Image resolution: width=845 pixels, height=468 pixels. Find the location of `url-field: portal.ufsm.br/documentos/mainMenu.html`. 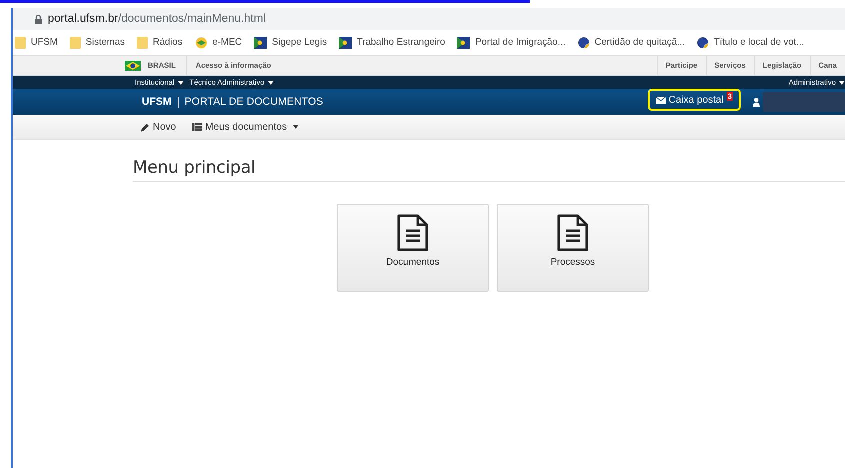

url-field: portal.ufsm.br/documentos/mainMenu.html is located at coordinates (157, 19).